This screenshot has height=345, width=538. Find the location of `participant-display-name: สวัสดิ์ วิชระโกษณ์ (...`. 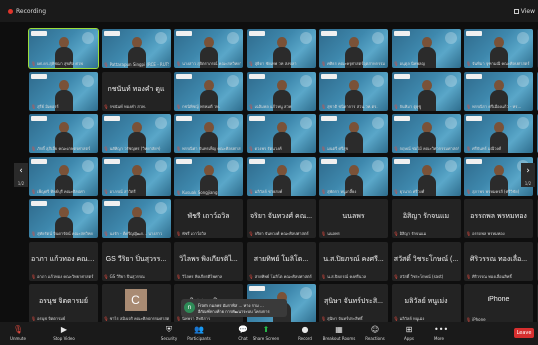

participant-display-name: สวัสดิ์ วิชระโกษณ์ (... is located at coordinates (426, 259).